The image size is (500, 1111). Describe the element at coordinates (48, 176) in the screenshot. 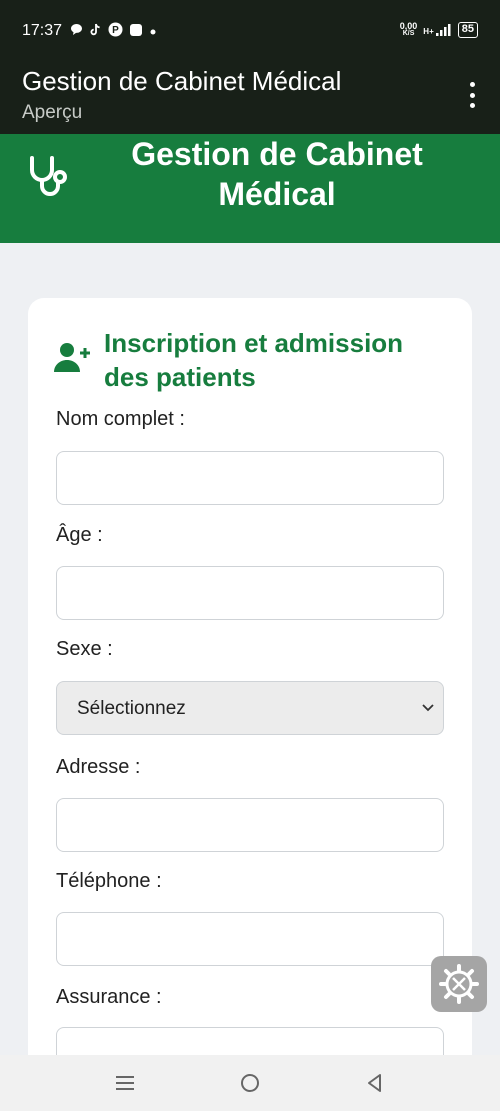

I see `stethoscope-icon` at that location.